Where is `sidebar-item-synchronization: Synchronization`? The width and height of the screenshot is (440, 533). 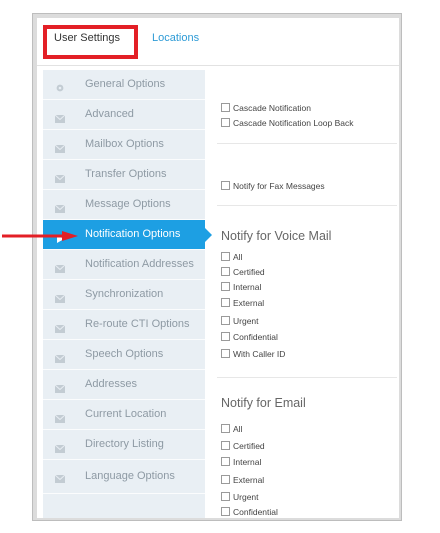
sidebar-item-synchronization: Synchronization is located at coordinates (124, 295).